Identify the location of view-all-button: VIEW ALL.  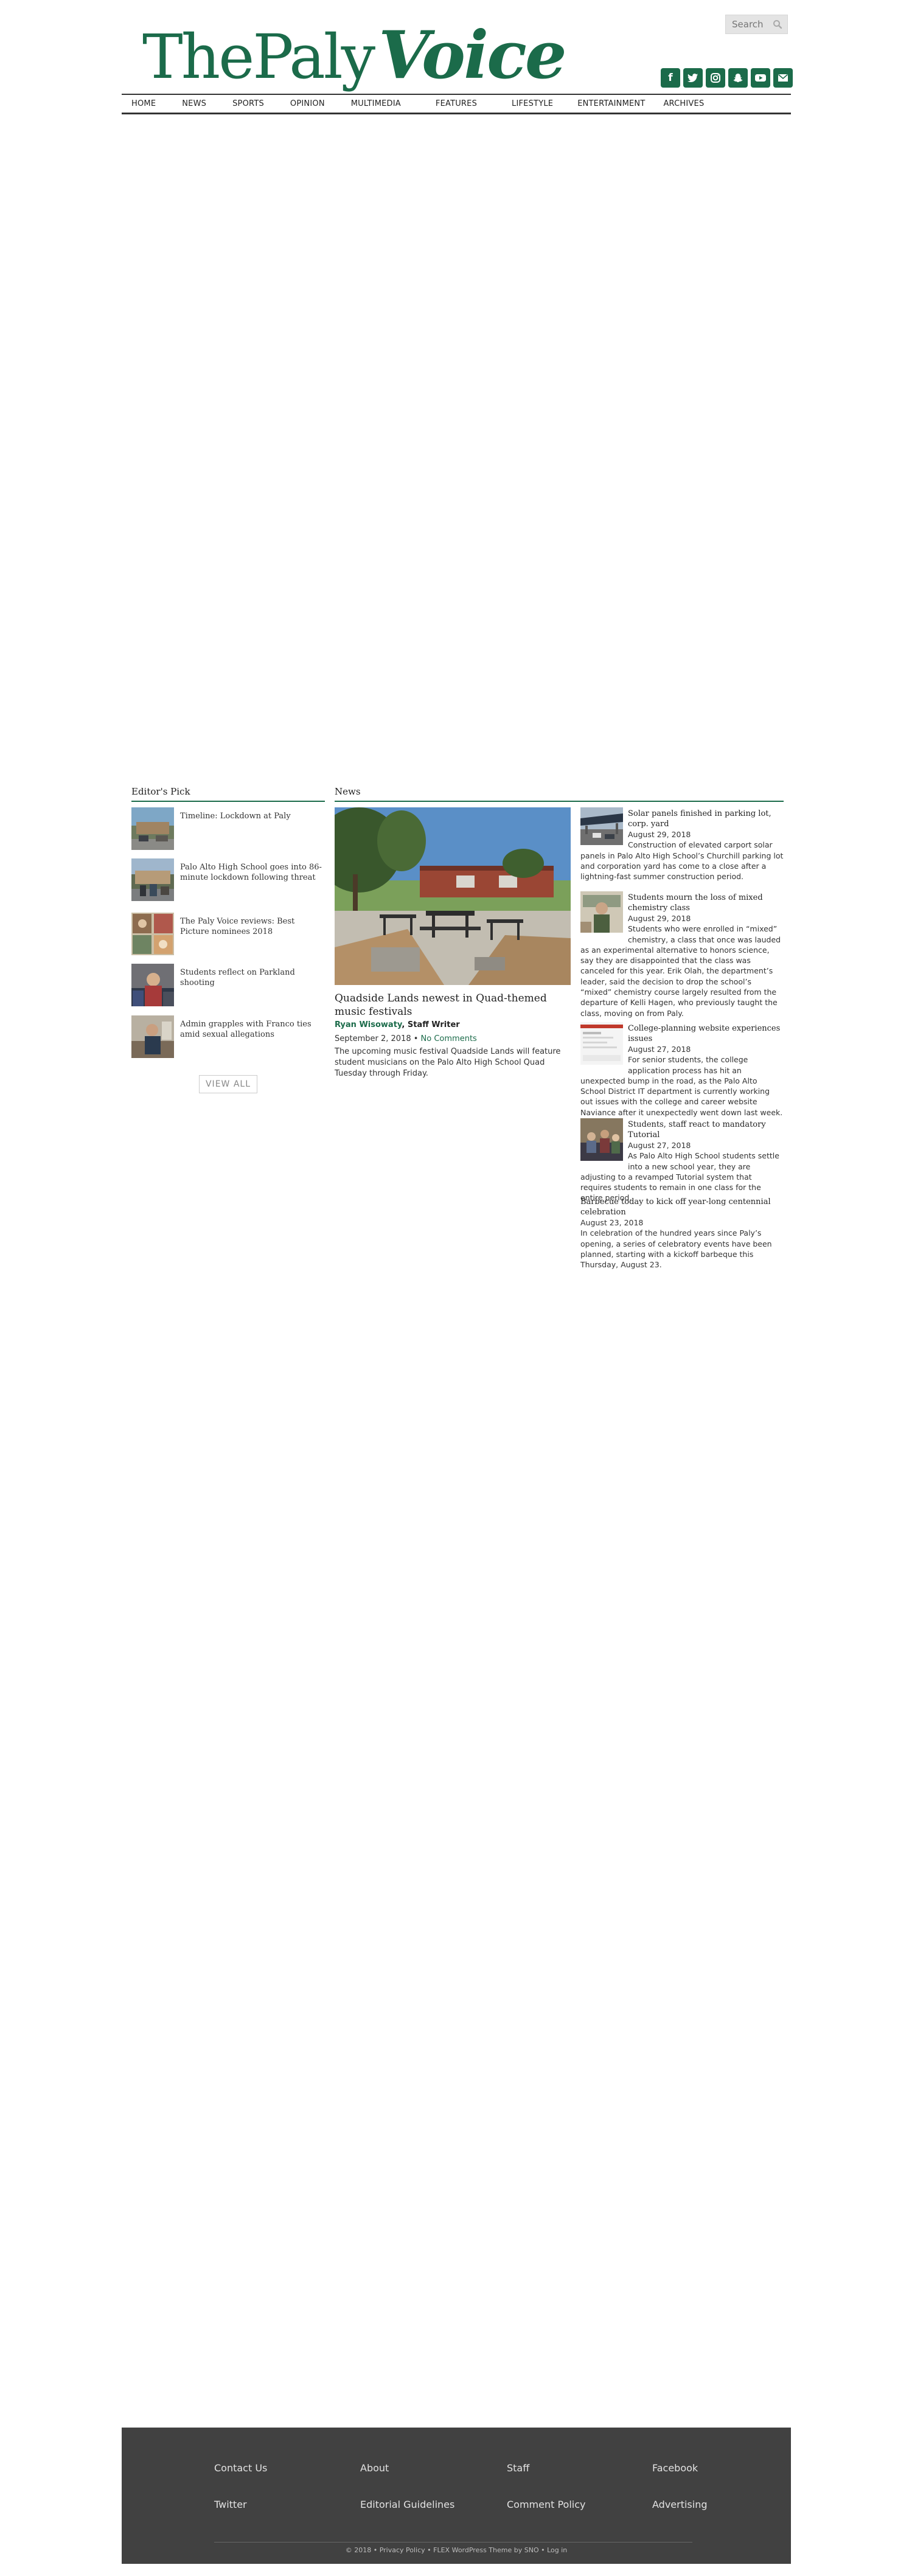
(228, 1084).